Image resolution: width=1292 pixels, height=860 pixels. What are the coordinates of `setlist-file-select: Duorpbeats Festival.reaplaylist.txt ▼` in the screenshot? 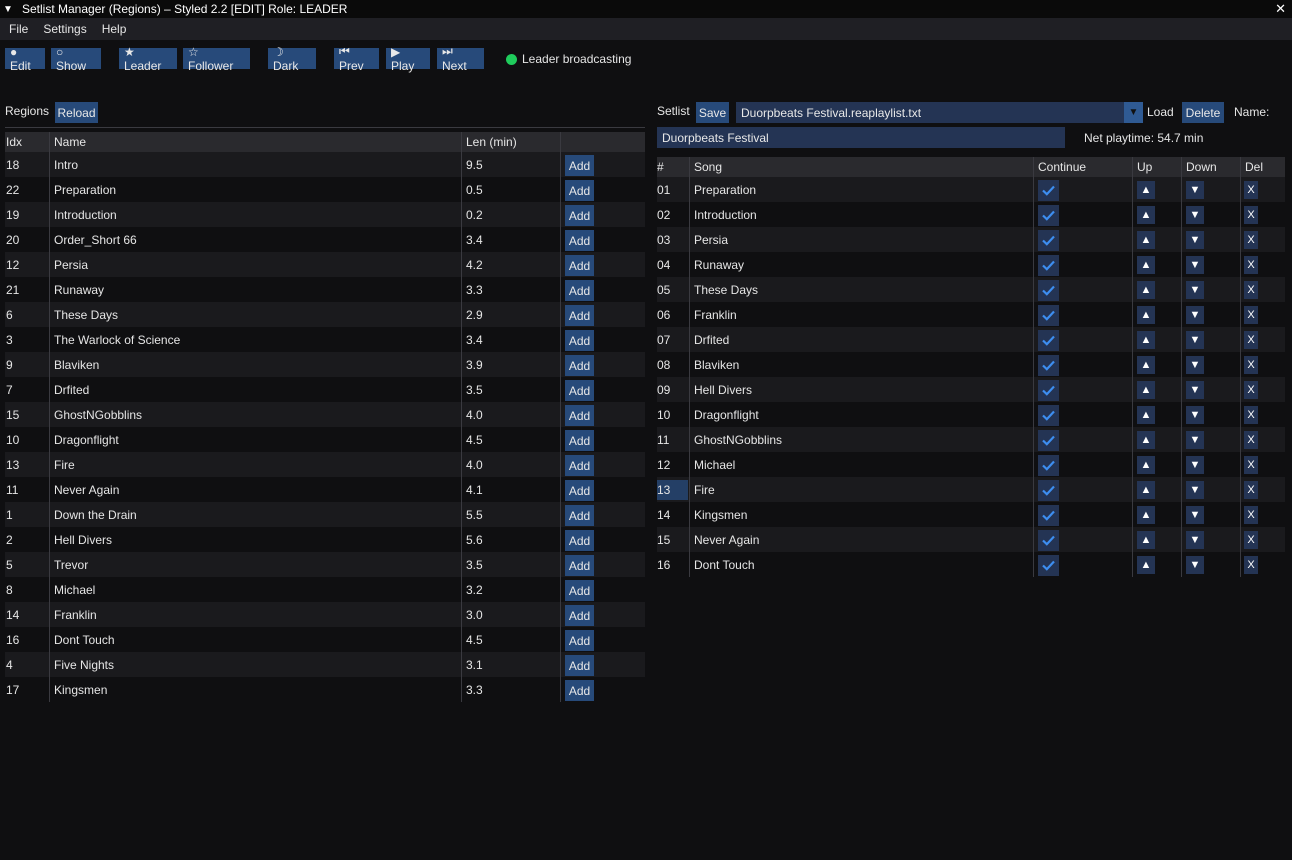 It's located at (939, 112).